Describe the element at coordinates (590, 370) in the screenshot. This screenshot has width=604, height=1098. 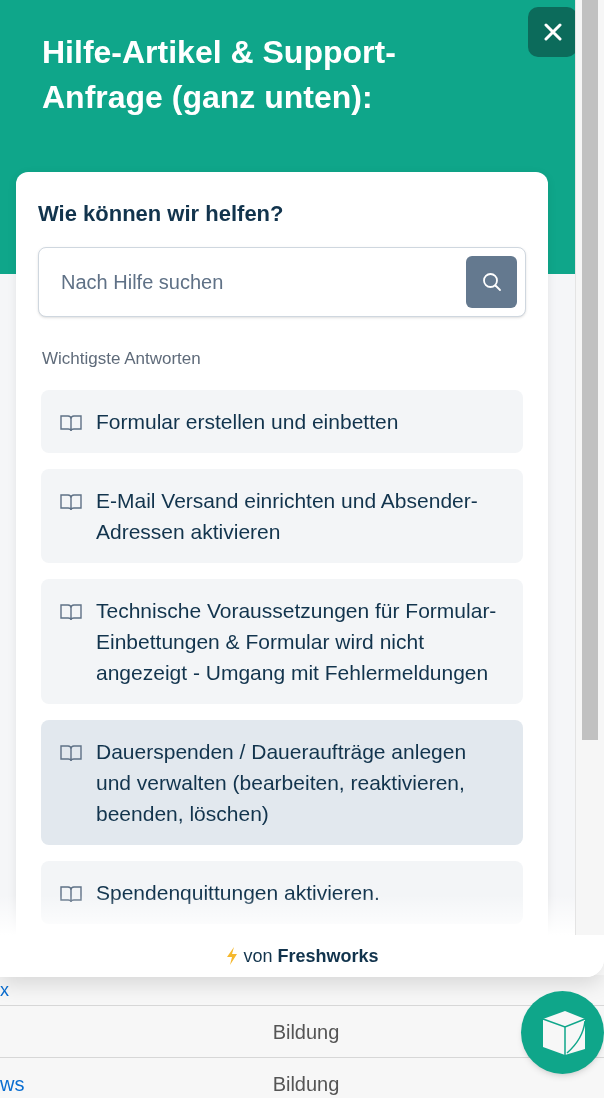
I see `scrollbar-thumb` at that location.